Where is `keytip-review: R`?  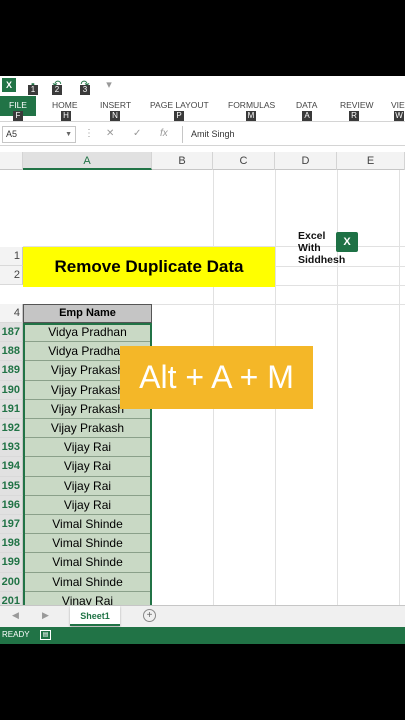 keytip-review: R is located at coordinates (354, 116).